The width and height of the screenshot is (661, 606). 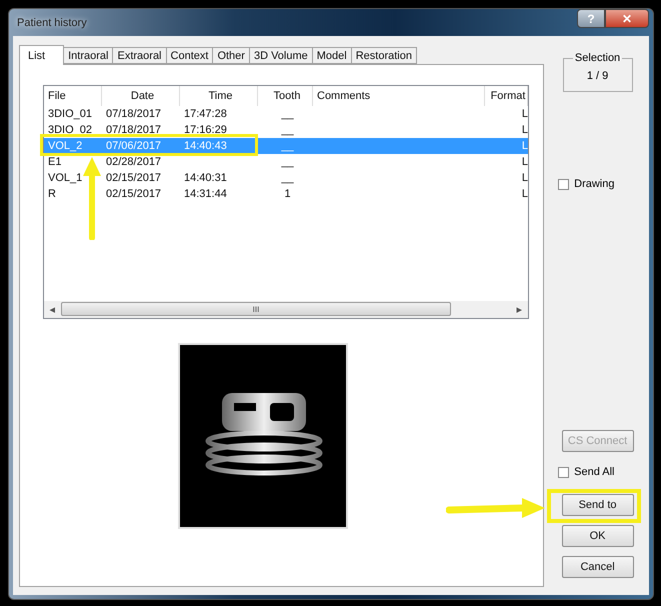 I want to click on dialog-button: Send to, so click(x=598, y=505).